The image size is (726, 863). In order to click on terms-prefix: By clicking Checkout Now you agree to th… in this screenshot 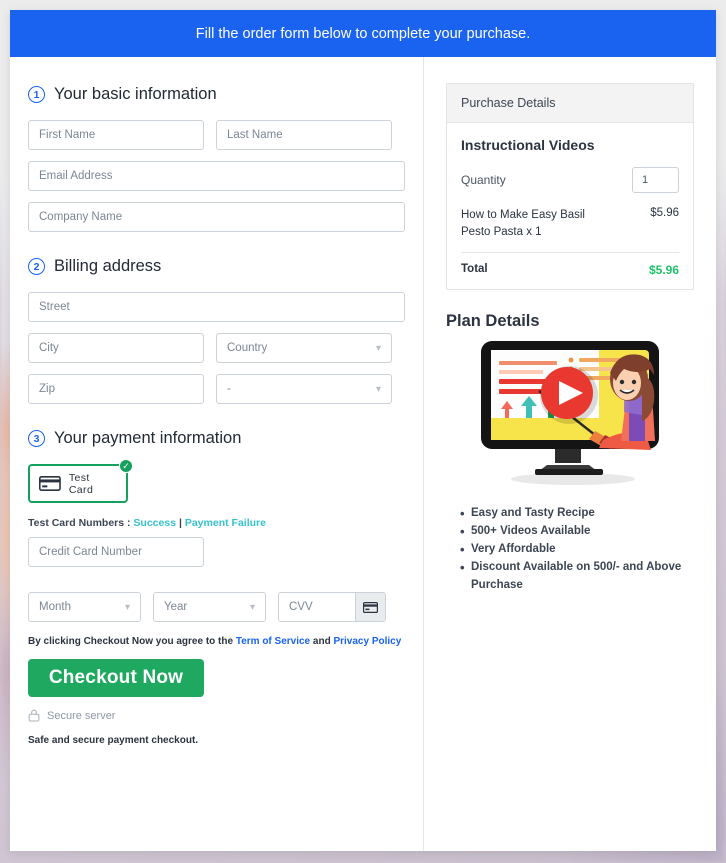, I will do `click(131, 641)`.